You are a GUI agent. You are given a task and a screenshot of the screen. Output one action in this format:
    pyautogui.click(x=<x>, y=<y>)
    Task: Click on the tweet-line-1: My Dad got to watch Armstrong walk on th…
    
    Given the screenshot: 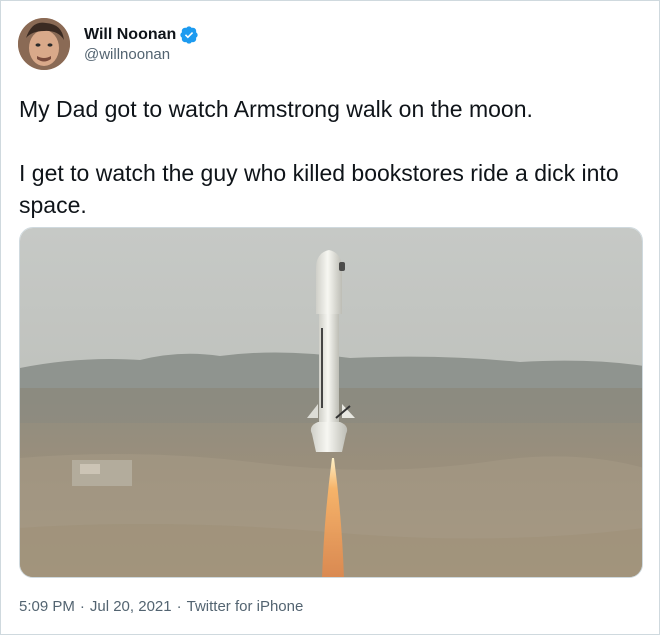 What is the action you would take?
    pyautogui.click(x=276, y=109)
    